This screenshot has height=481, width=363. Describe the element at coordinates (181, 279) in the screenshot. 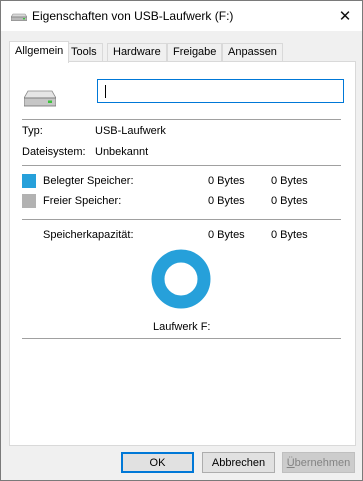

I see `usage-donut-chart` at that location.